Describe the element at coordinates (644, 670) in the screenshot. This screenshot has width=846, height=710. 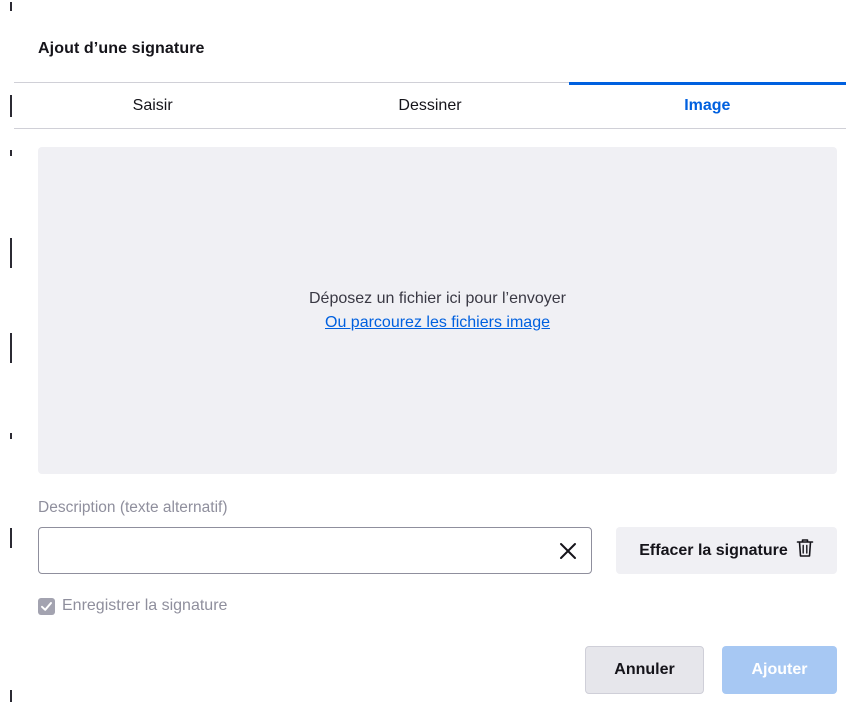
I see `cancel-button: Annuler` at that location.